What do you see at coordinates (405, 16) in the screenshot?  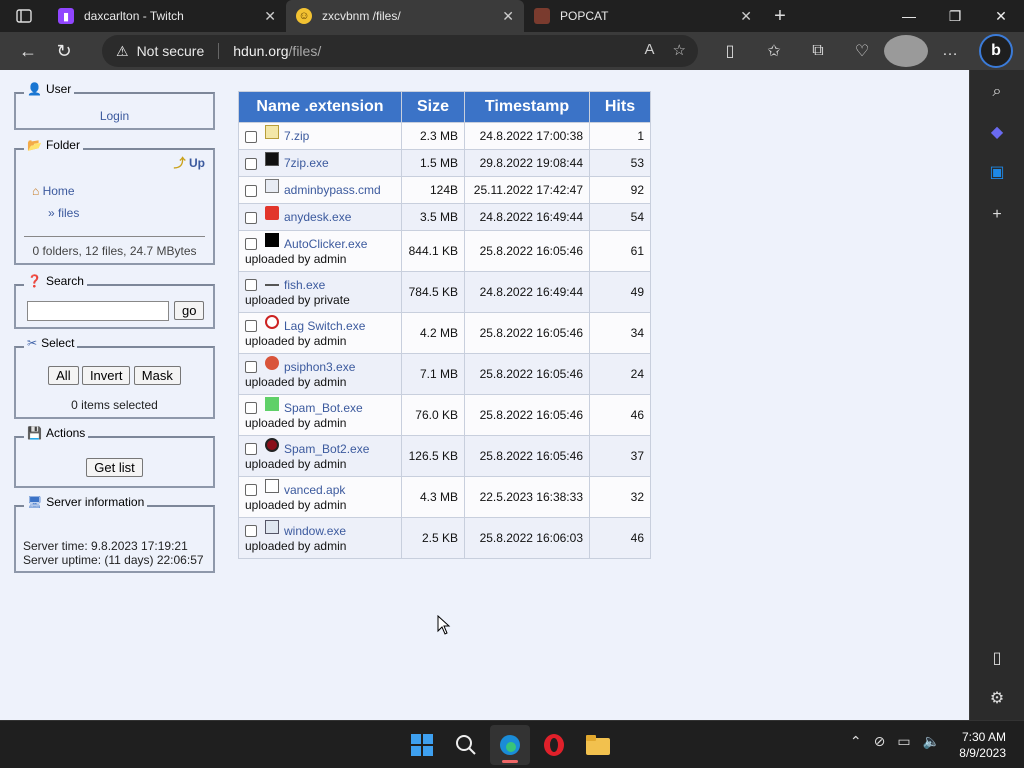 I see `tab-files: ☺ zxcvbnm /files/ ✕` at bounding box center [405, 16].